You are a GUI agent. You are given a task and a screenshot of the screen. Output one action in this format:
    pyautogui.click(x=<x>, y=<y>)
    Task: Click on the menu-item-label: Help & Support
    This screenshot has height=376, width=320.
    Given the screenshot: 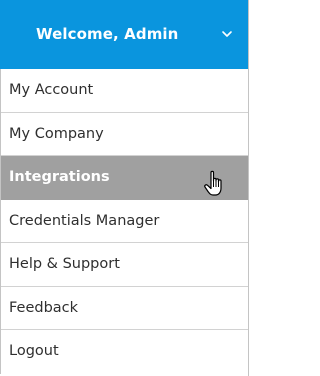 What is the action you would take?
    pyautogui.click(x=64, y=264)
    